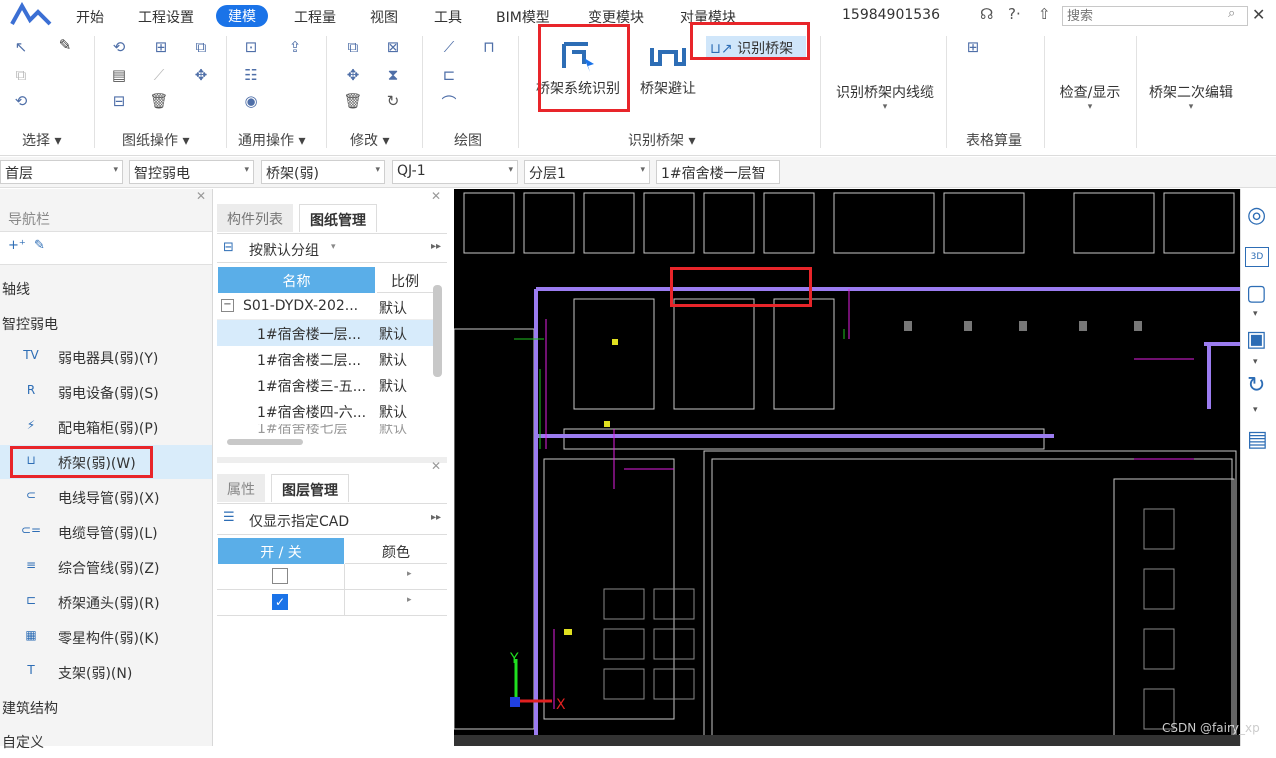 This screenshot has width=1276, height=758. I want to click on menu-change-module: 变更模块, so click(616, 17).